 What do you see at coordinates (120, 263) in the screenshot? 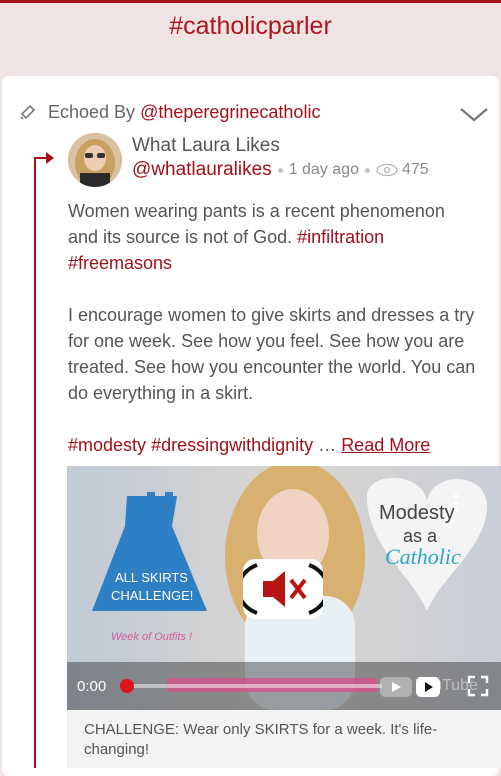
I see `hashtag-link: #freemasons` at bounding box center [120, 263].